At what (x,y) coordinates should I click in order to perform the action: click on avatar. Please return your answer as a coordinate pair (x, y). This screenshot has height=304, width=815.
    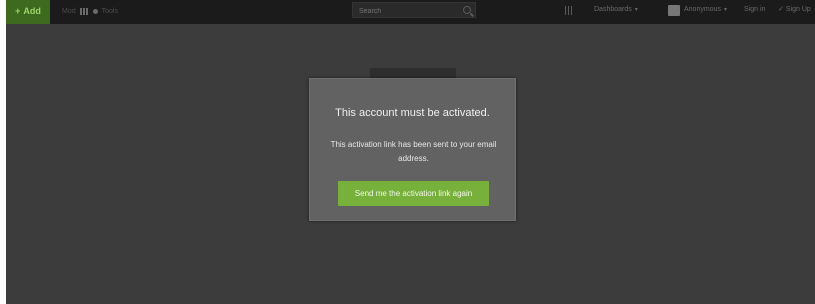
    Looking at the image, I should click on (674, 10).